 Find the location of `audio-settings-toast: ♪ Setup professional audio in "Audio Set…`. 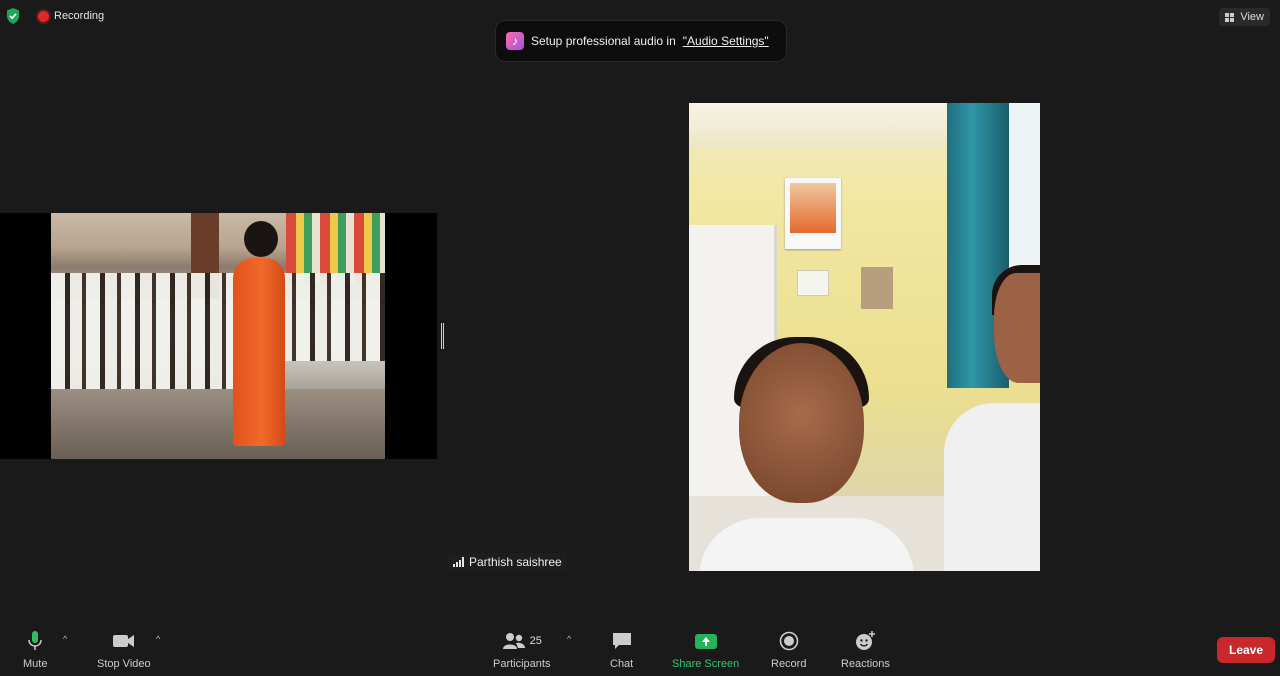

audio-settings-toast: ♪ Setup professional audio in "Audio Set… is located at coordinates (641, 41).